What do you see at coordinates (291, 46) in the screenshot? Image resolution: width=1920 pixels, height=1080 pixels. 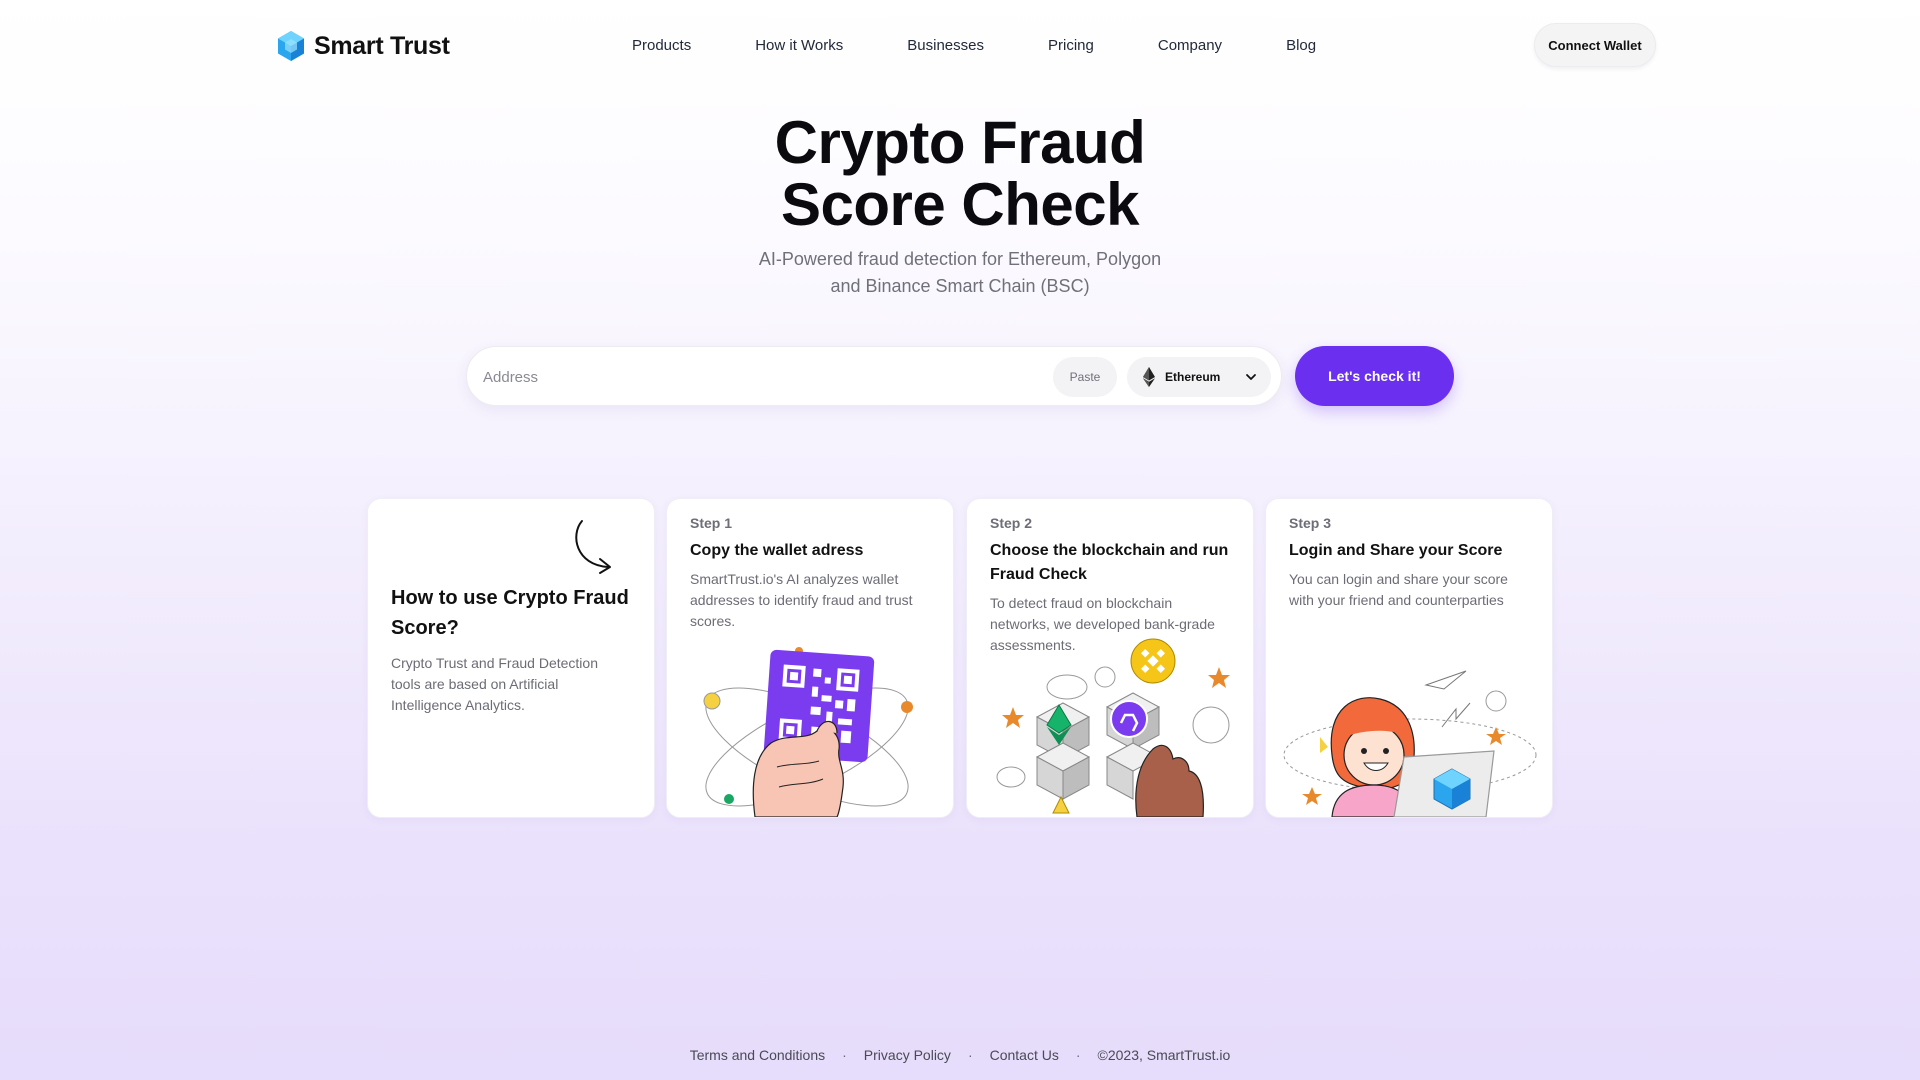 I see `hexagon-logo-icon` at bounding box center [291, 46].